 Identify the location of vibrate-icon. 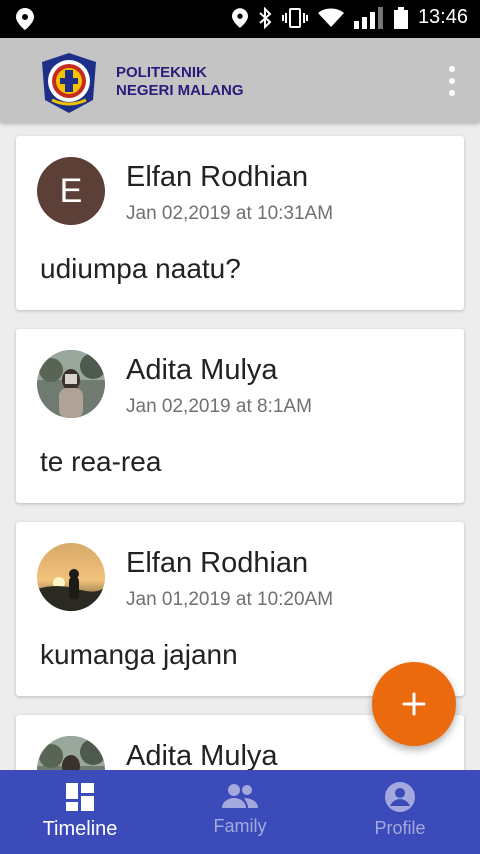
(294, 17).